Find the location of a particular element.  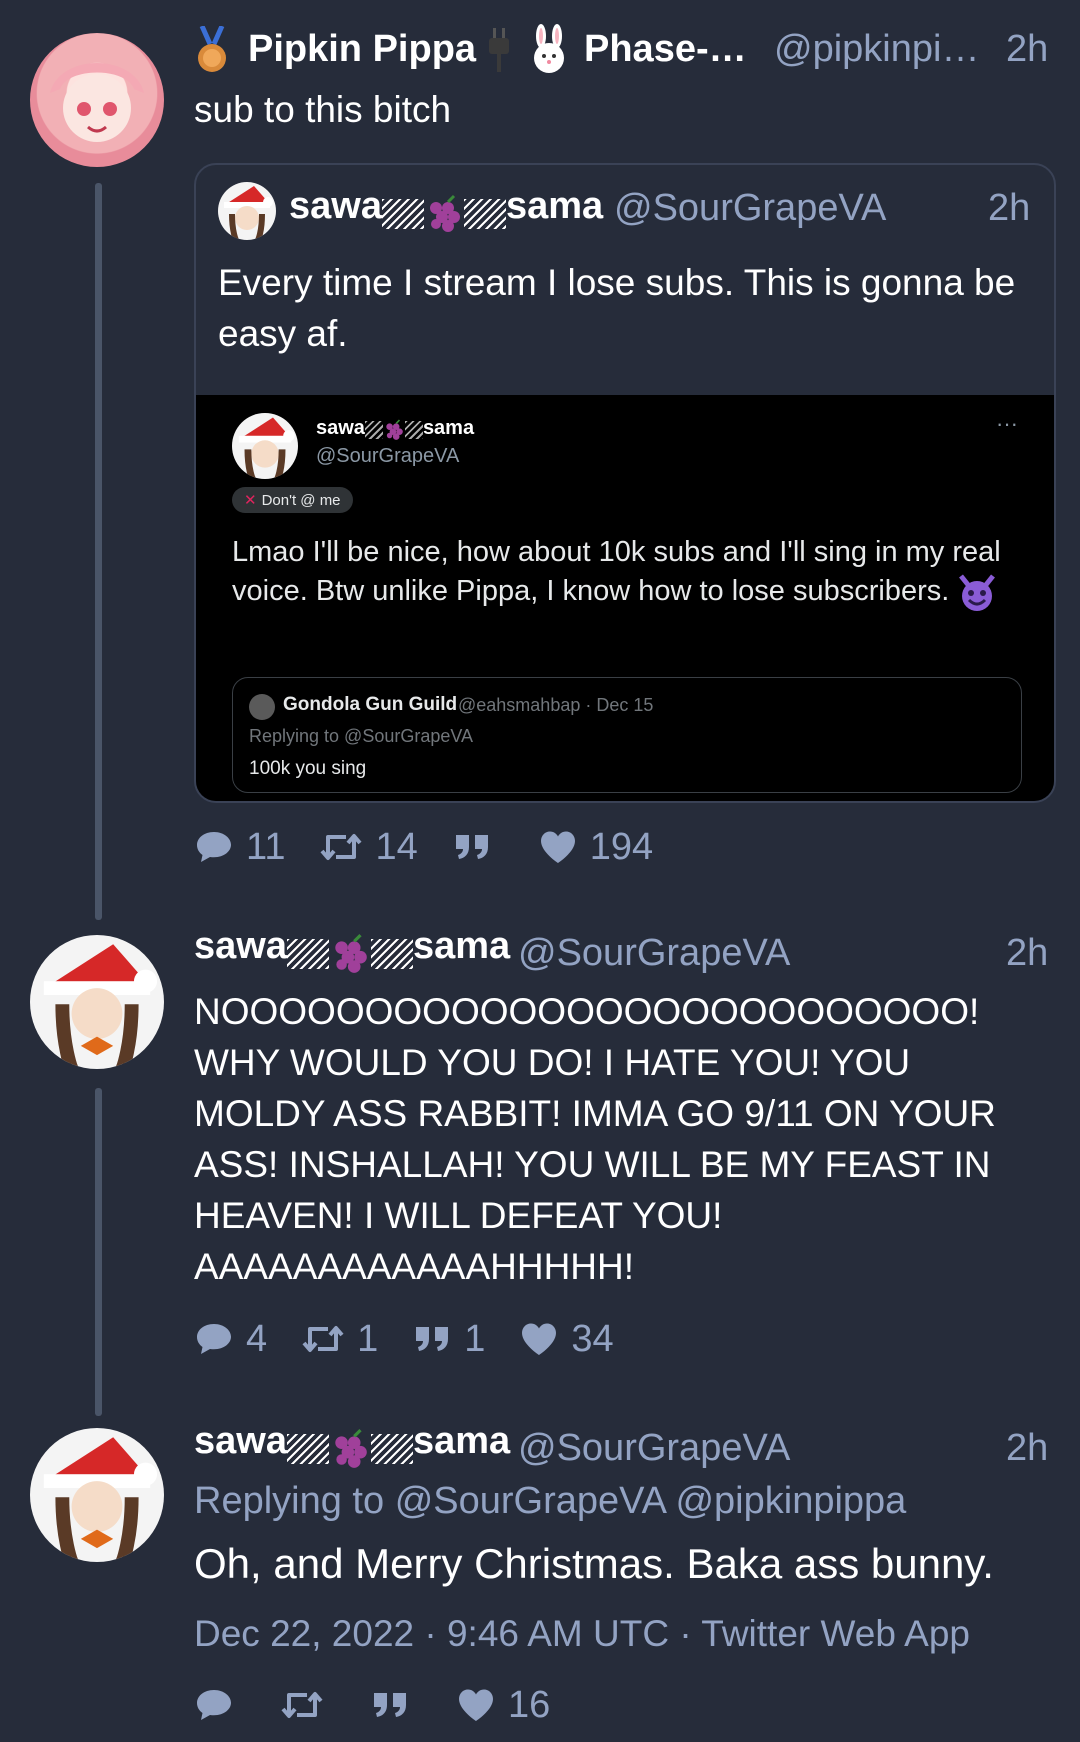

reply-count: 4 is located at coordinates (257, 1338).